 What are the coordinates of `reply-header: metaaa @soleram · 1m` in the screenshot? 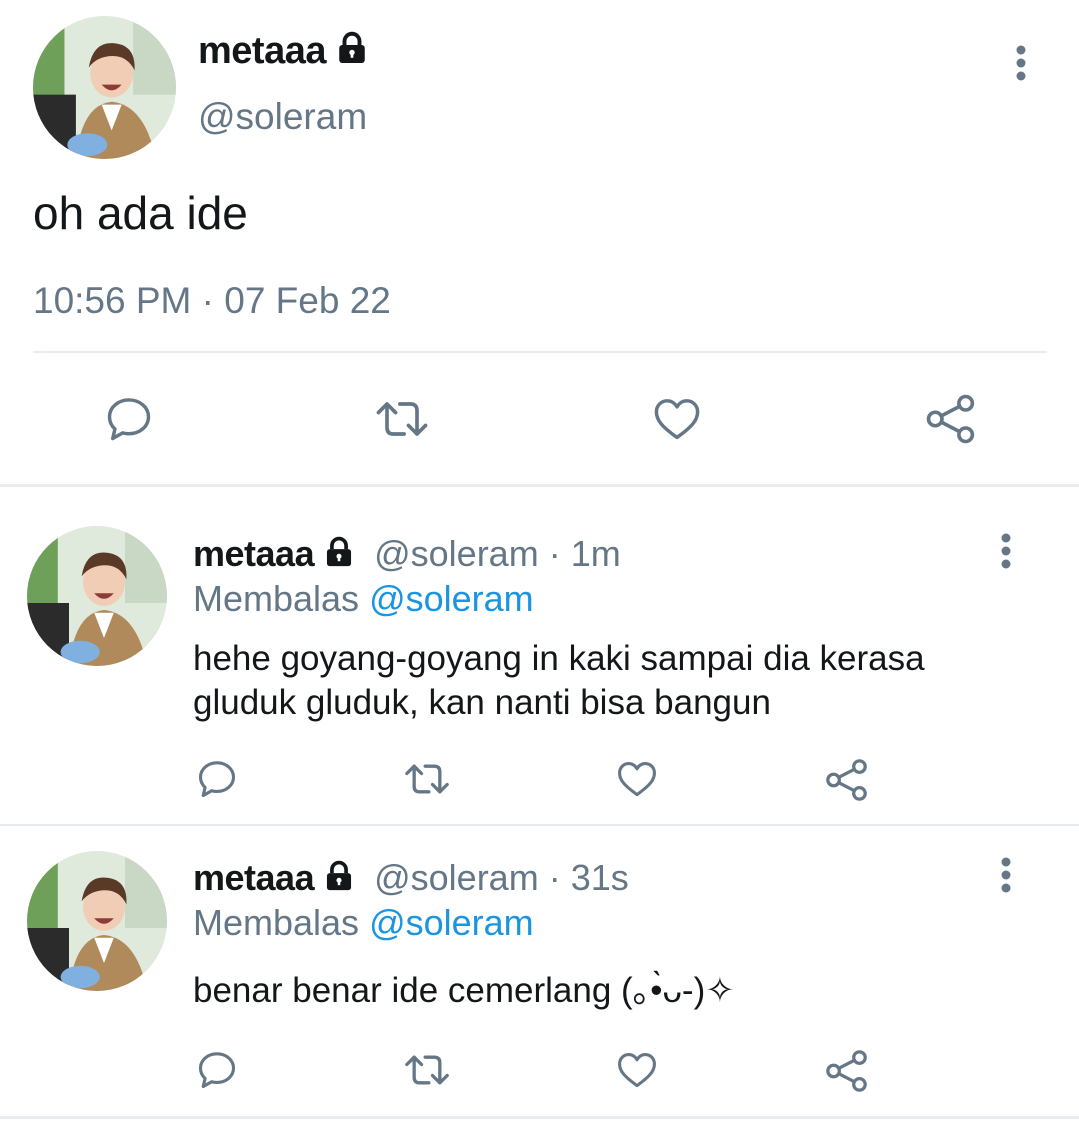 It's located at (407, 555).